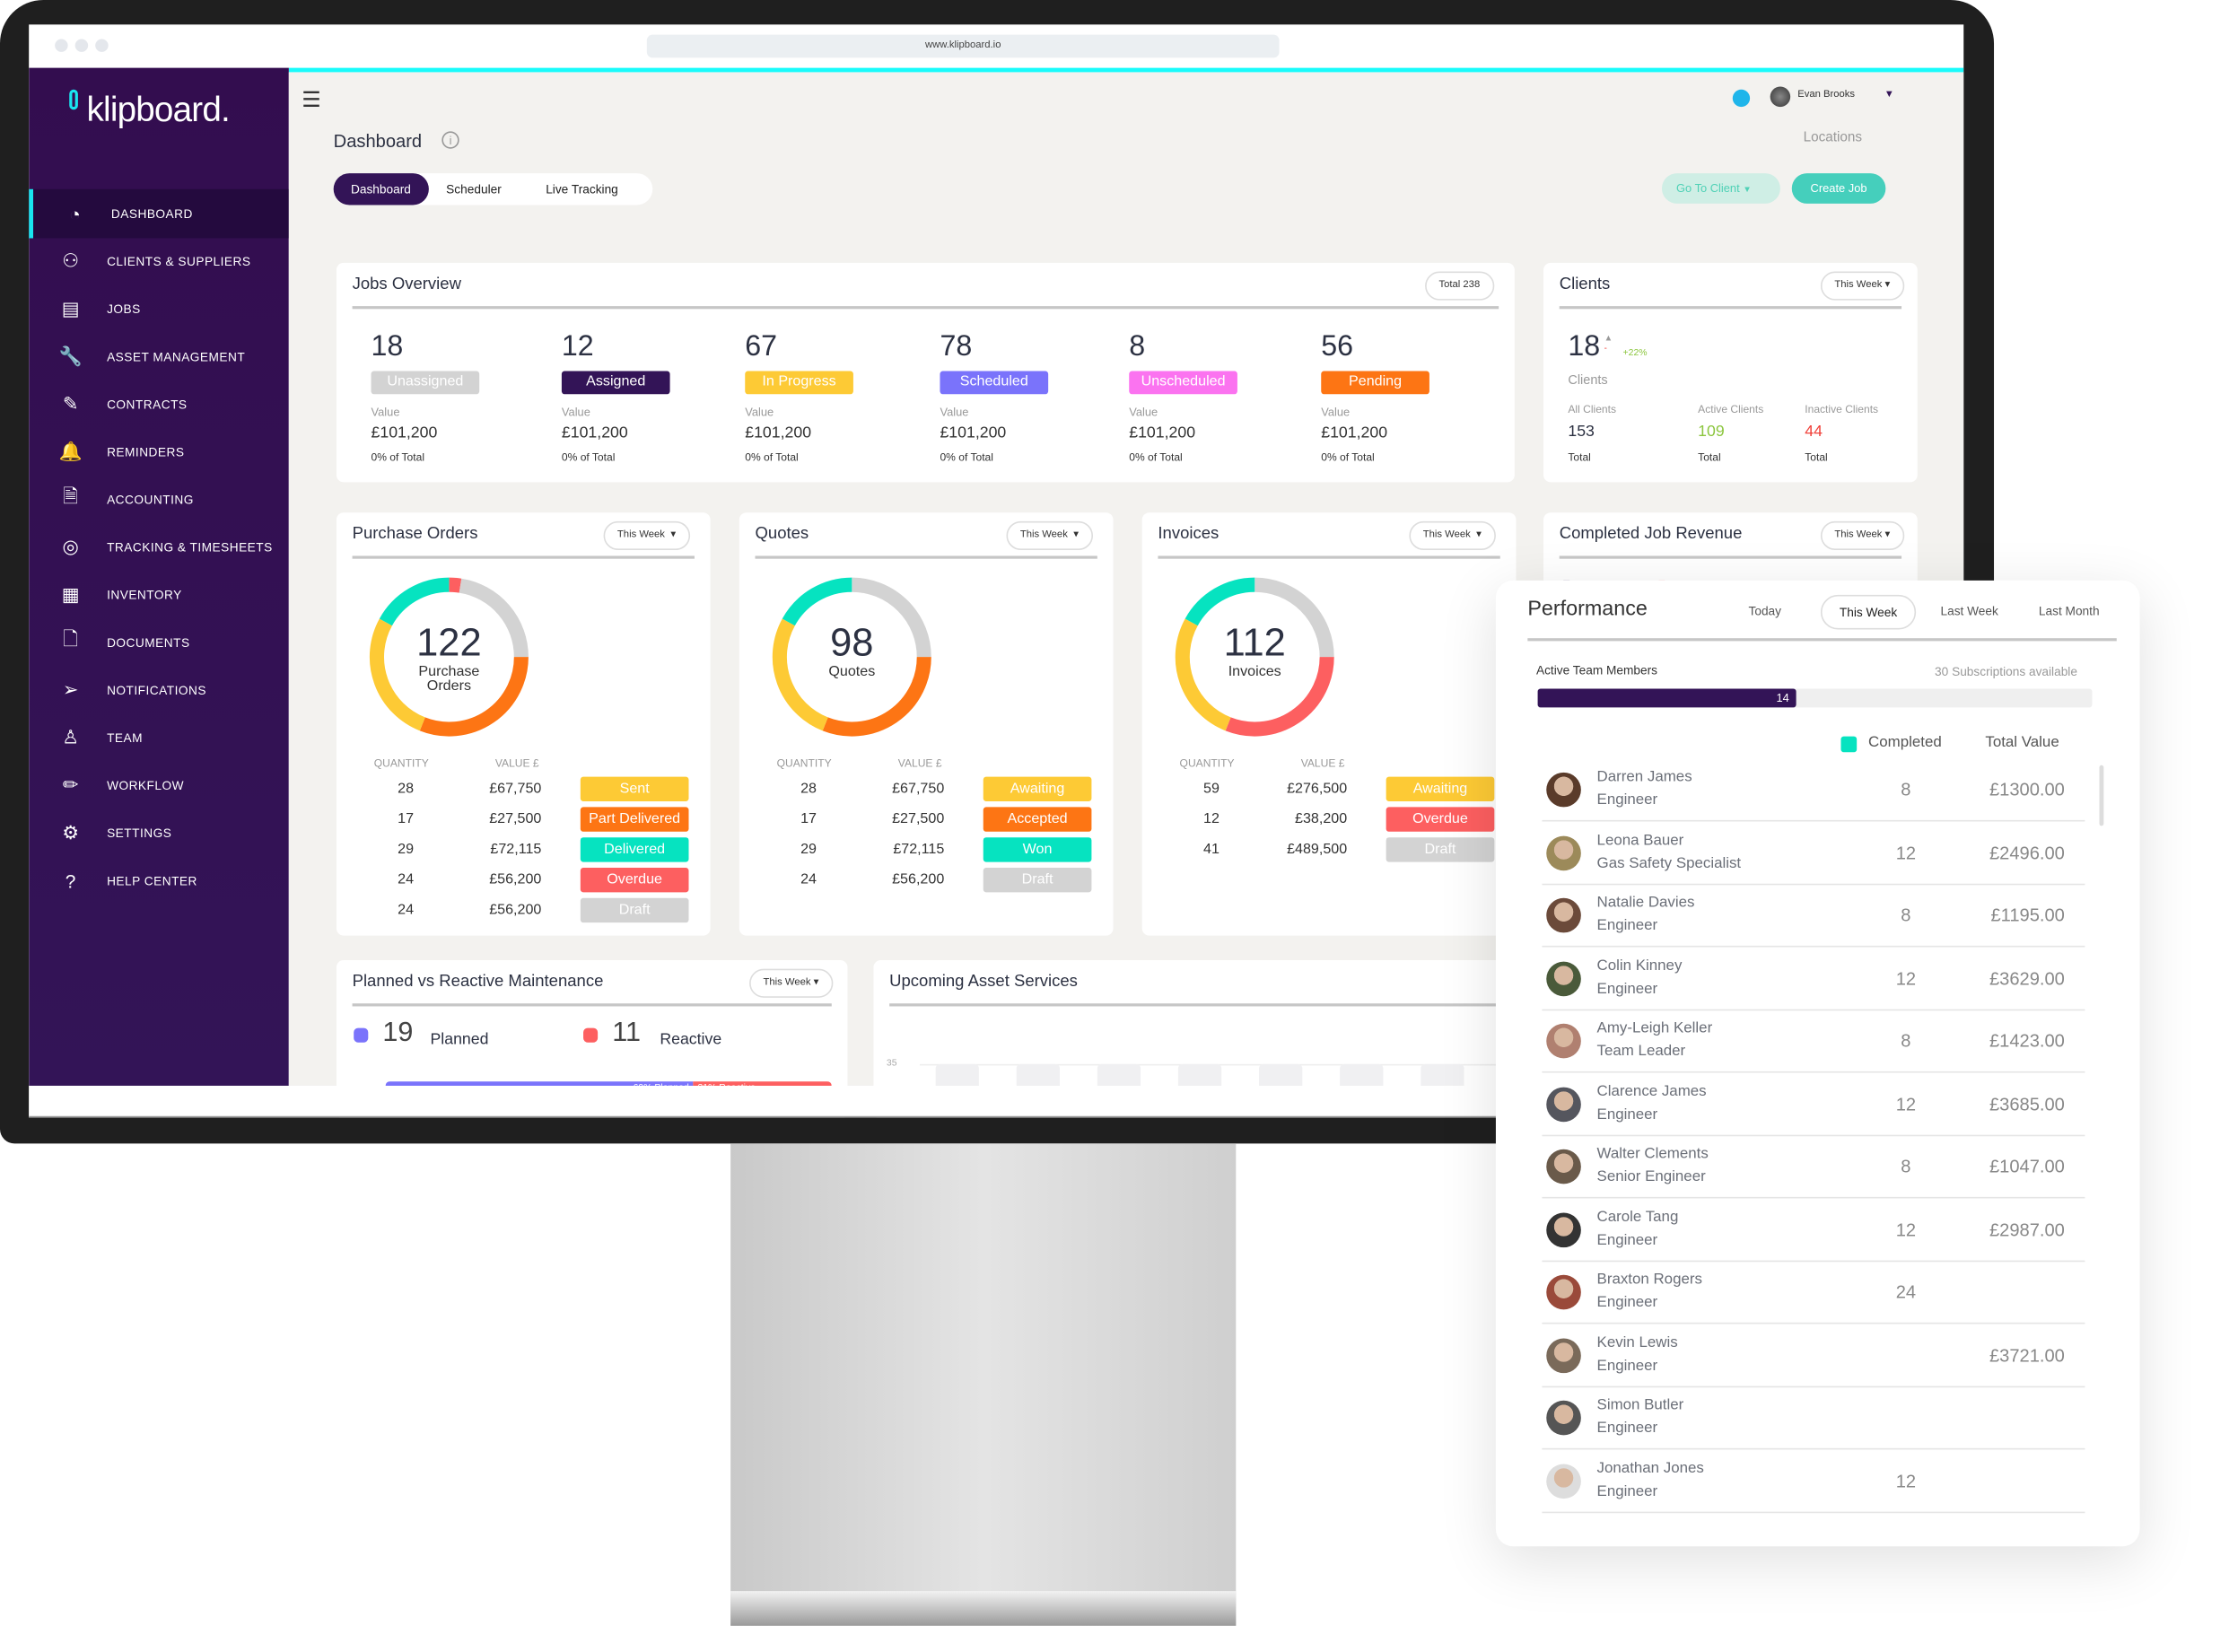 The image size is (2238, 1652). I want to click on sidebar-item-accounting: 🗎 ACCOUNTING, so click(159, 499).